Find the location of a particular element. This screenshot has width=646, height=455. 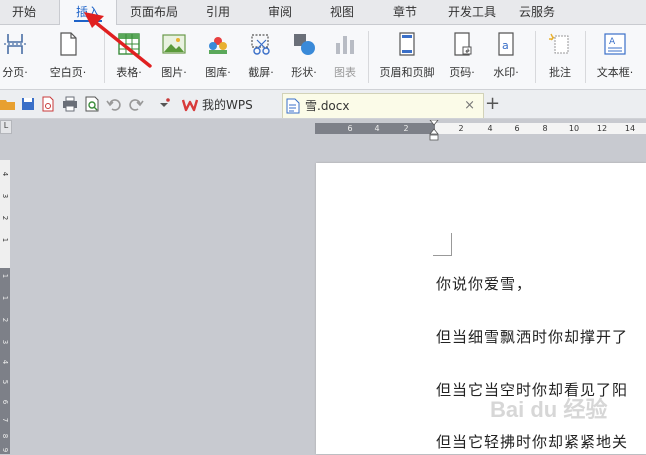

picture-icon is located at coordinates (174, 44).